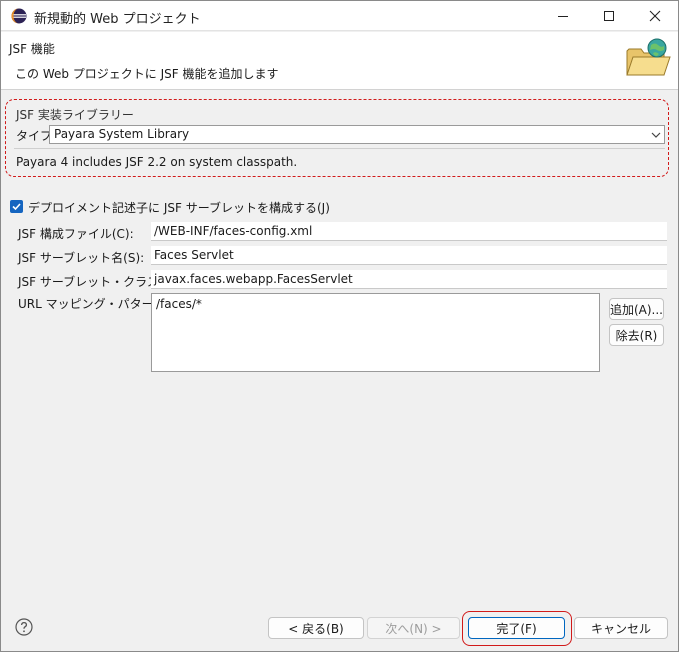  What do you see at coordinates (339, 61) in the screenshot?
I see `wizard-header: JSF 機能 この Web プロジェクトに JSF 機能を追加します` at bounding box center [339, 61].